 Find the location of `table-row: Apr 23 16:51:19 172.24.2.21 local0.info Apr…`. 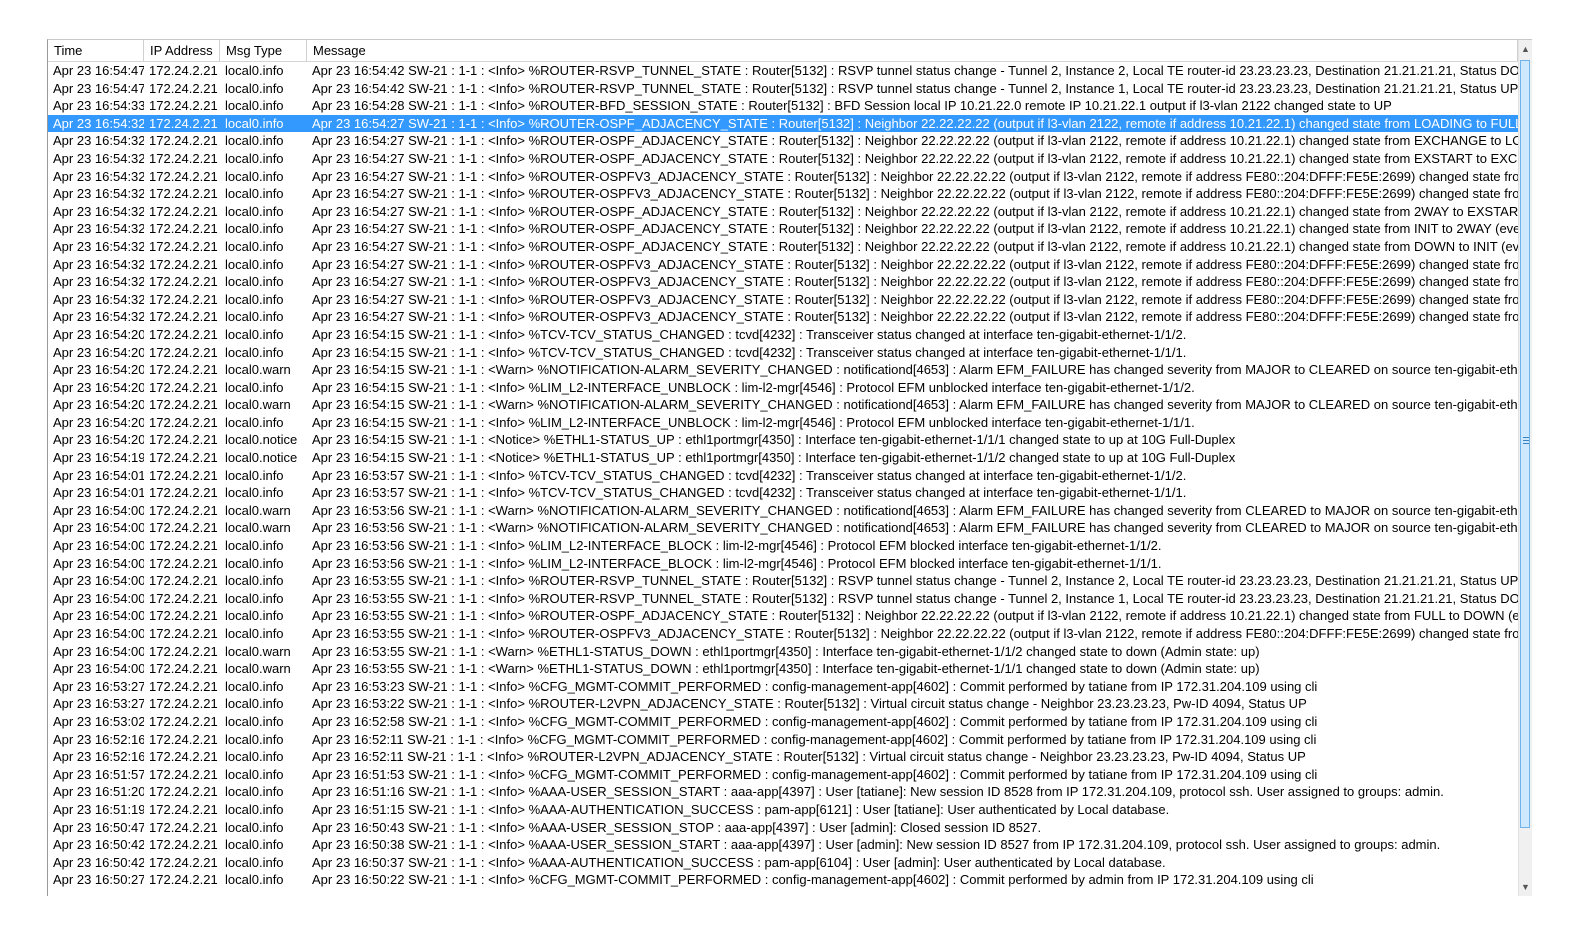

table-row: Apr 23 16:51:19 172.24.2.21 local0.info Apr… is located at coordinates (783, 810).